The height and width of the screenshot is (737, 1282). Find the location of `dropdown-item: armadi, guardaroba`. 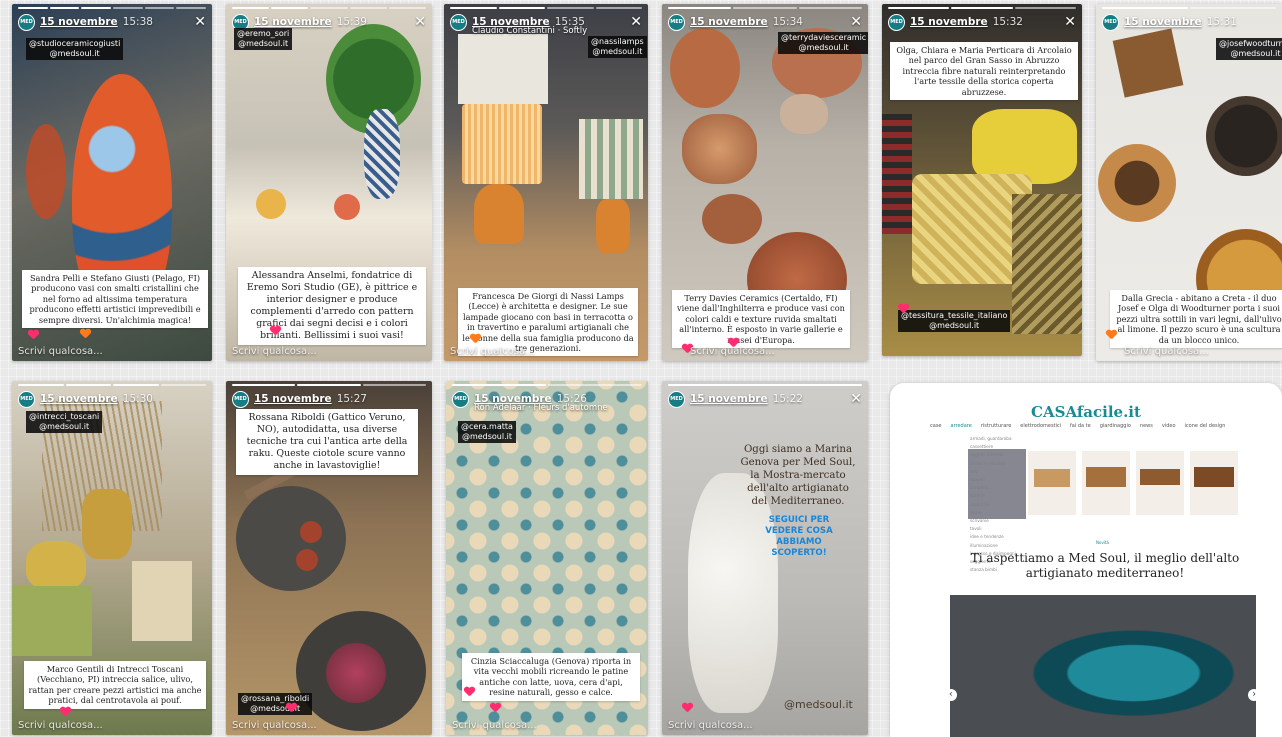

dropdown-item: armadi, guardaroba is located at coordinates (1000, 439).